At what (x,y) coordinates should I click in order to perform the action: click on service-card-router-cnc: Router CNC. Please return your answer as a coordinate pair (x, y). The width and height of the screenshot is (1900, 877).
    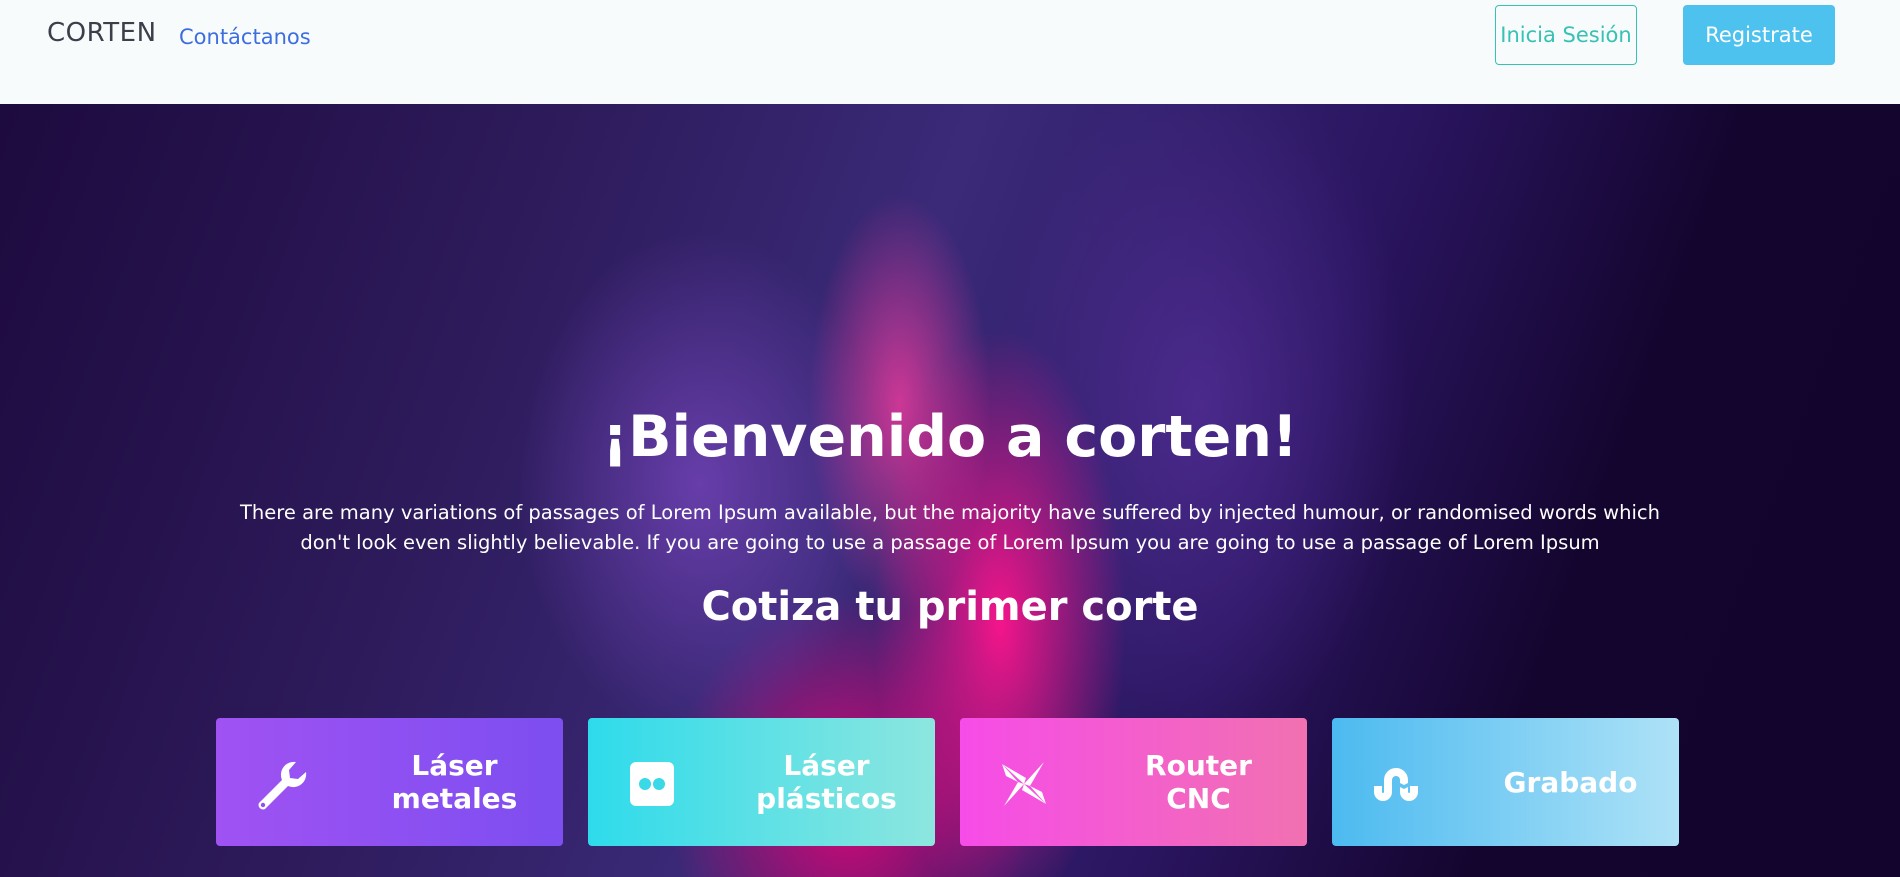
    Looking at the image, I should click on (1133, 782).